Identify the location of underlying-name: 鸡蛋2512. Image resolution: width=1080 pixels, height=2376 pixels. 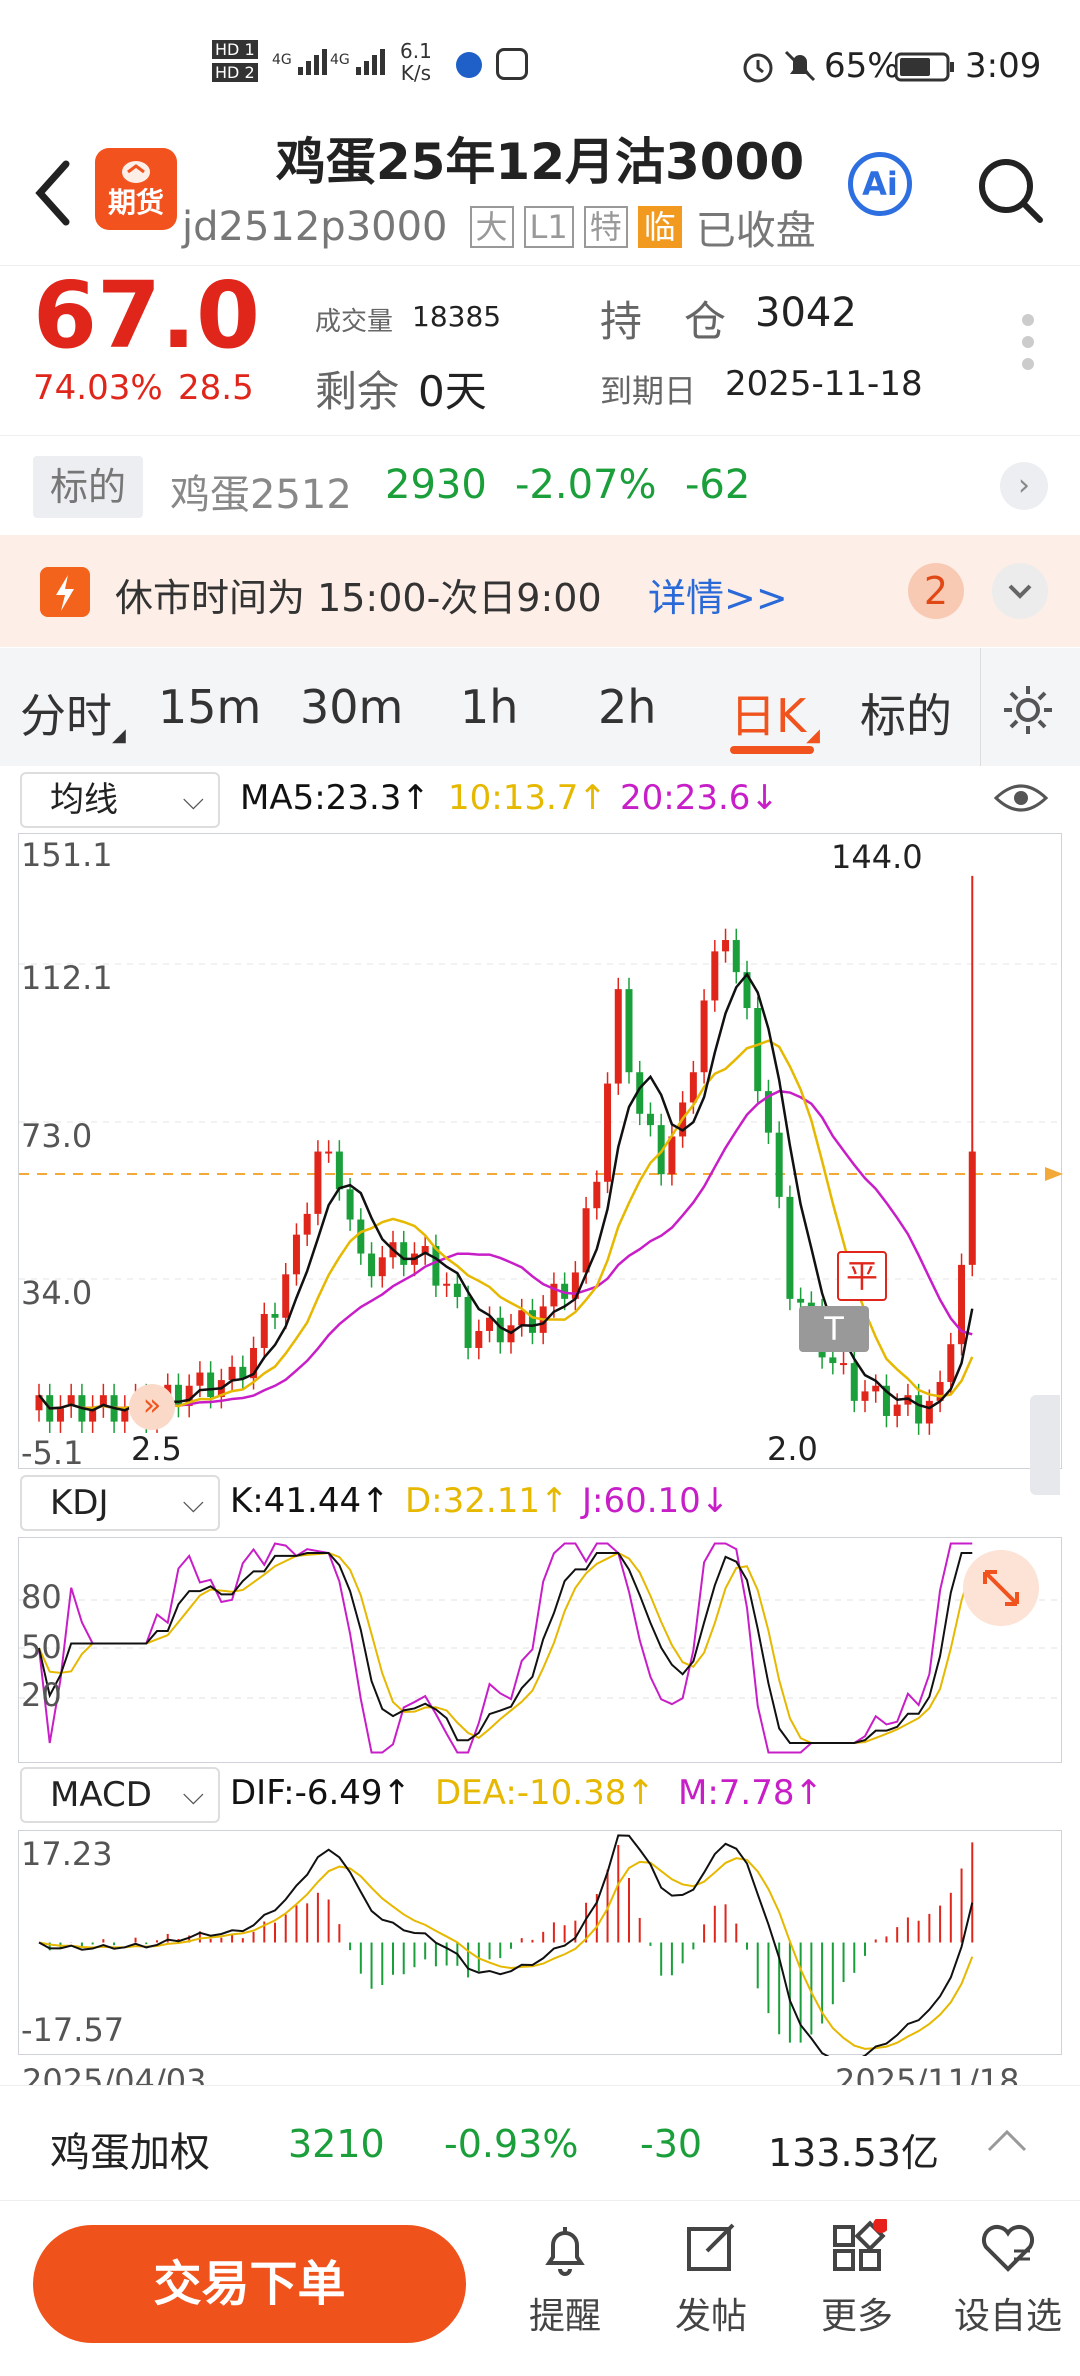
(261, 495).